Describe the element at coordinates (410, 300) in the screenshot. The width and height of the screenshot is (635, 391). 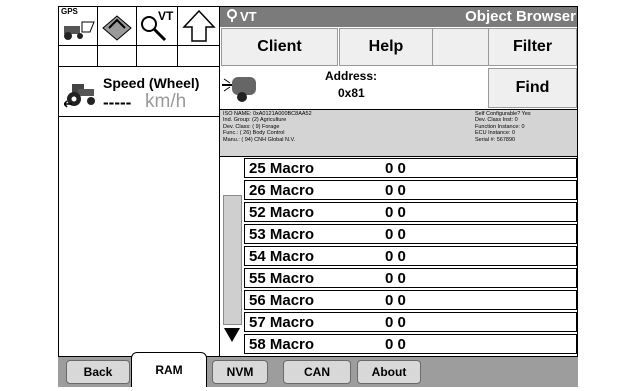
I see `list-item: 56 Macro 0 0` at that location.